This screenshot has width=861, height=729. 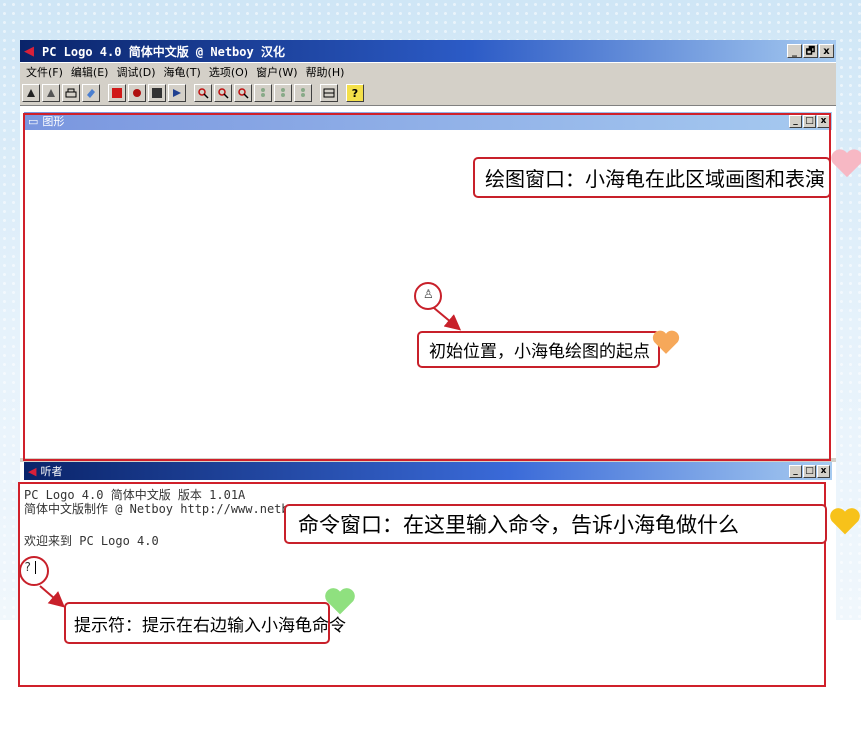 I want to click on command-window-callout: 命令窗口：在这里输入命令，告诉小海龟做什么, so click(x=555, y=524).